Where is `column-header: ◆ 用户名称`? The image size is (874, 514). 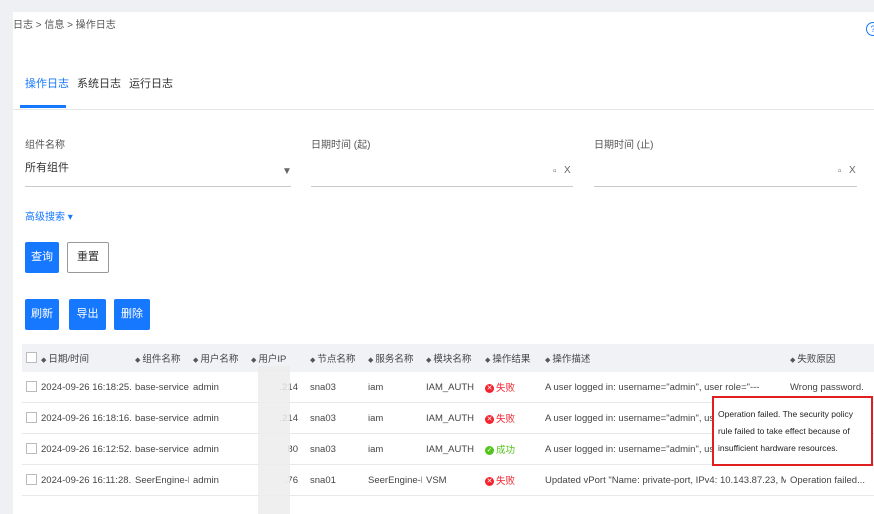
column-header: ◆ 用户名称 is located at coordinates (218, 358).